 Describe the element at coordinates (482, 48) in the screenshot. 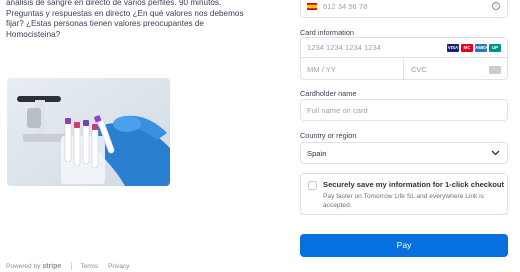

I see `amex-icon: AMEX` at that location.